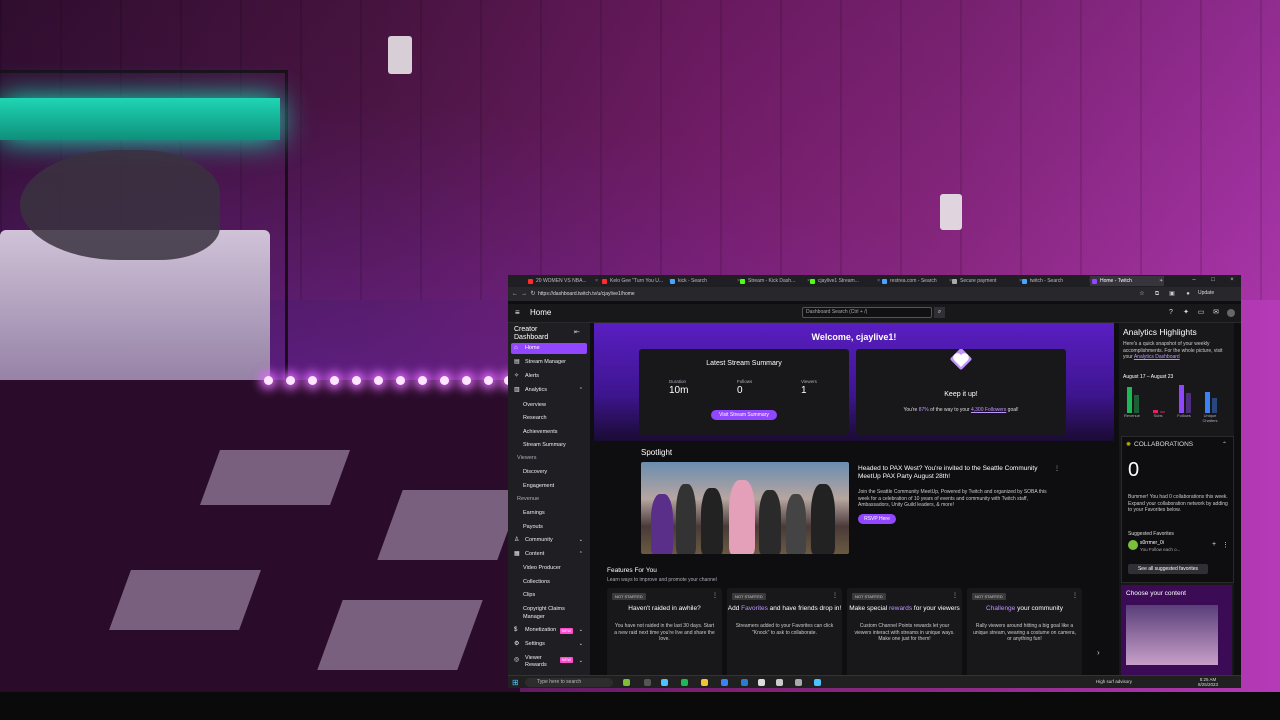  What do you see at coordinates (553, 432) in the screenshot?
I see `sidebar-item-achievements: Achievements` at bounding box center [553, 432].